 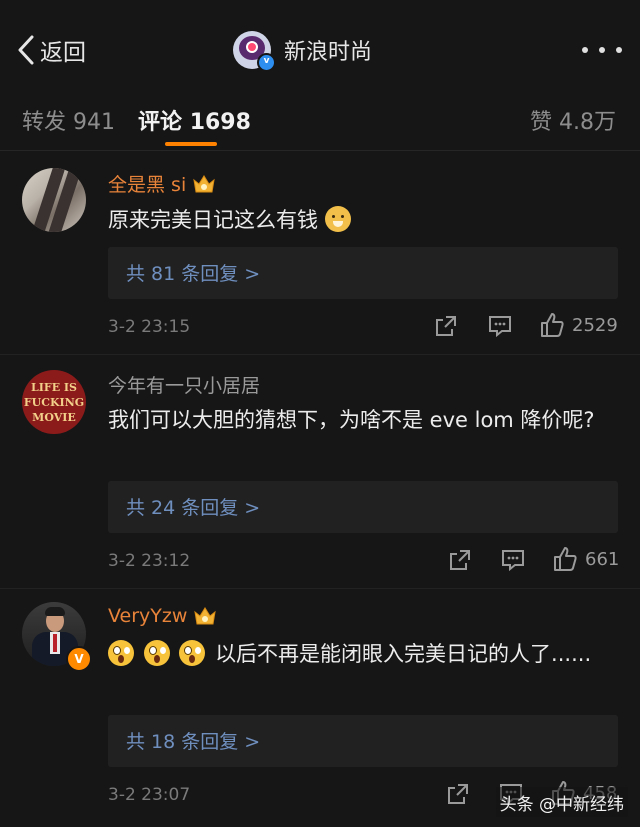 What do you see at coordinates (149, 795) in the screenshot?
I see `comment-time: 3-2 23:07` at bounding box center [149, 795].